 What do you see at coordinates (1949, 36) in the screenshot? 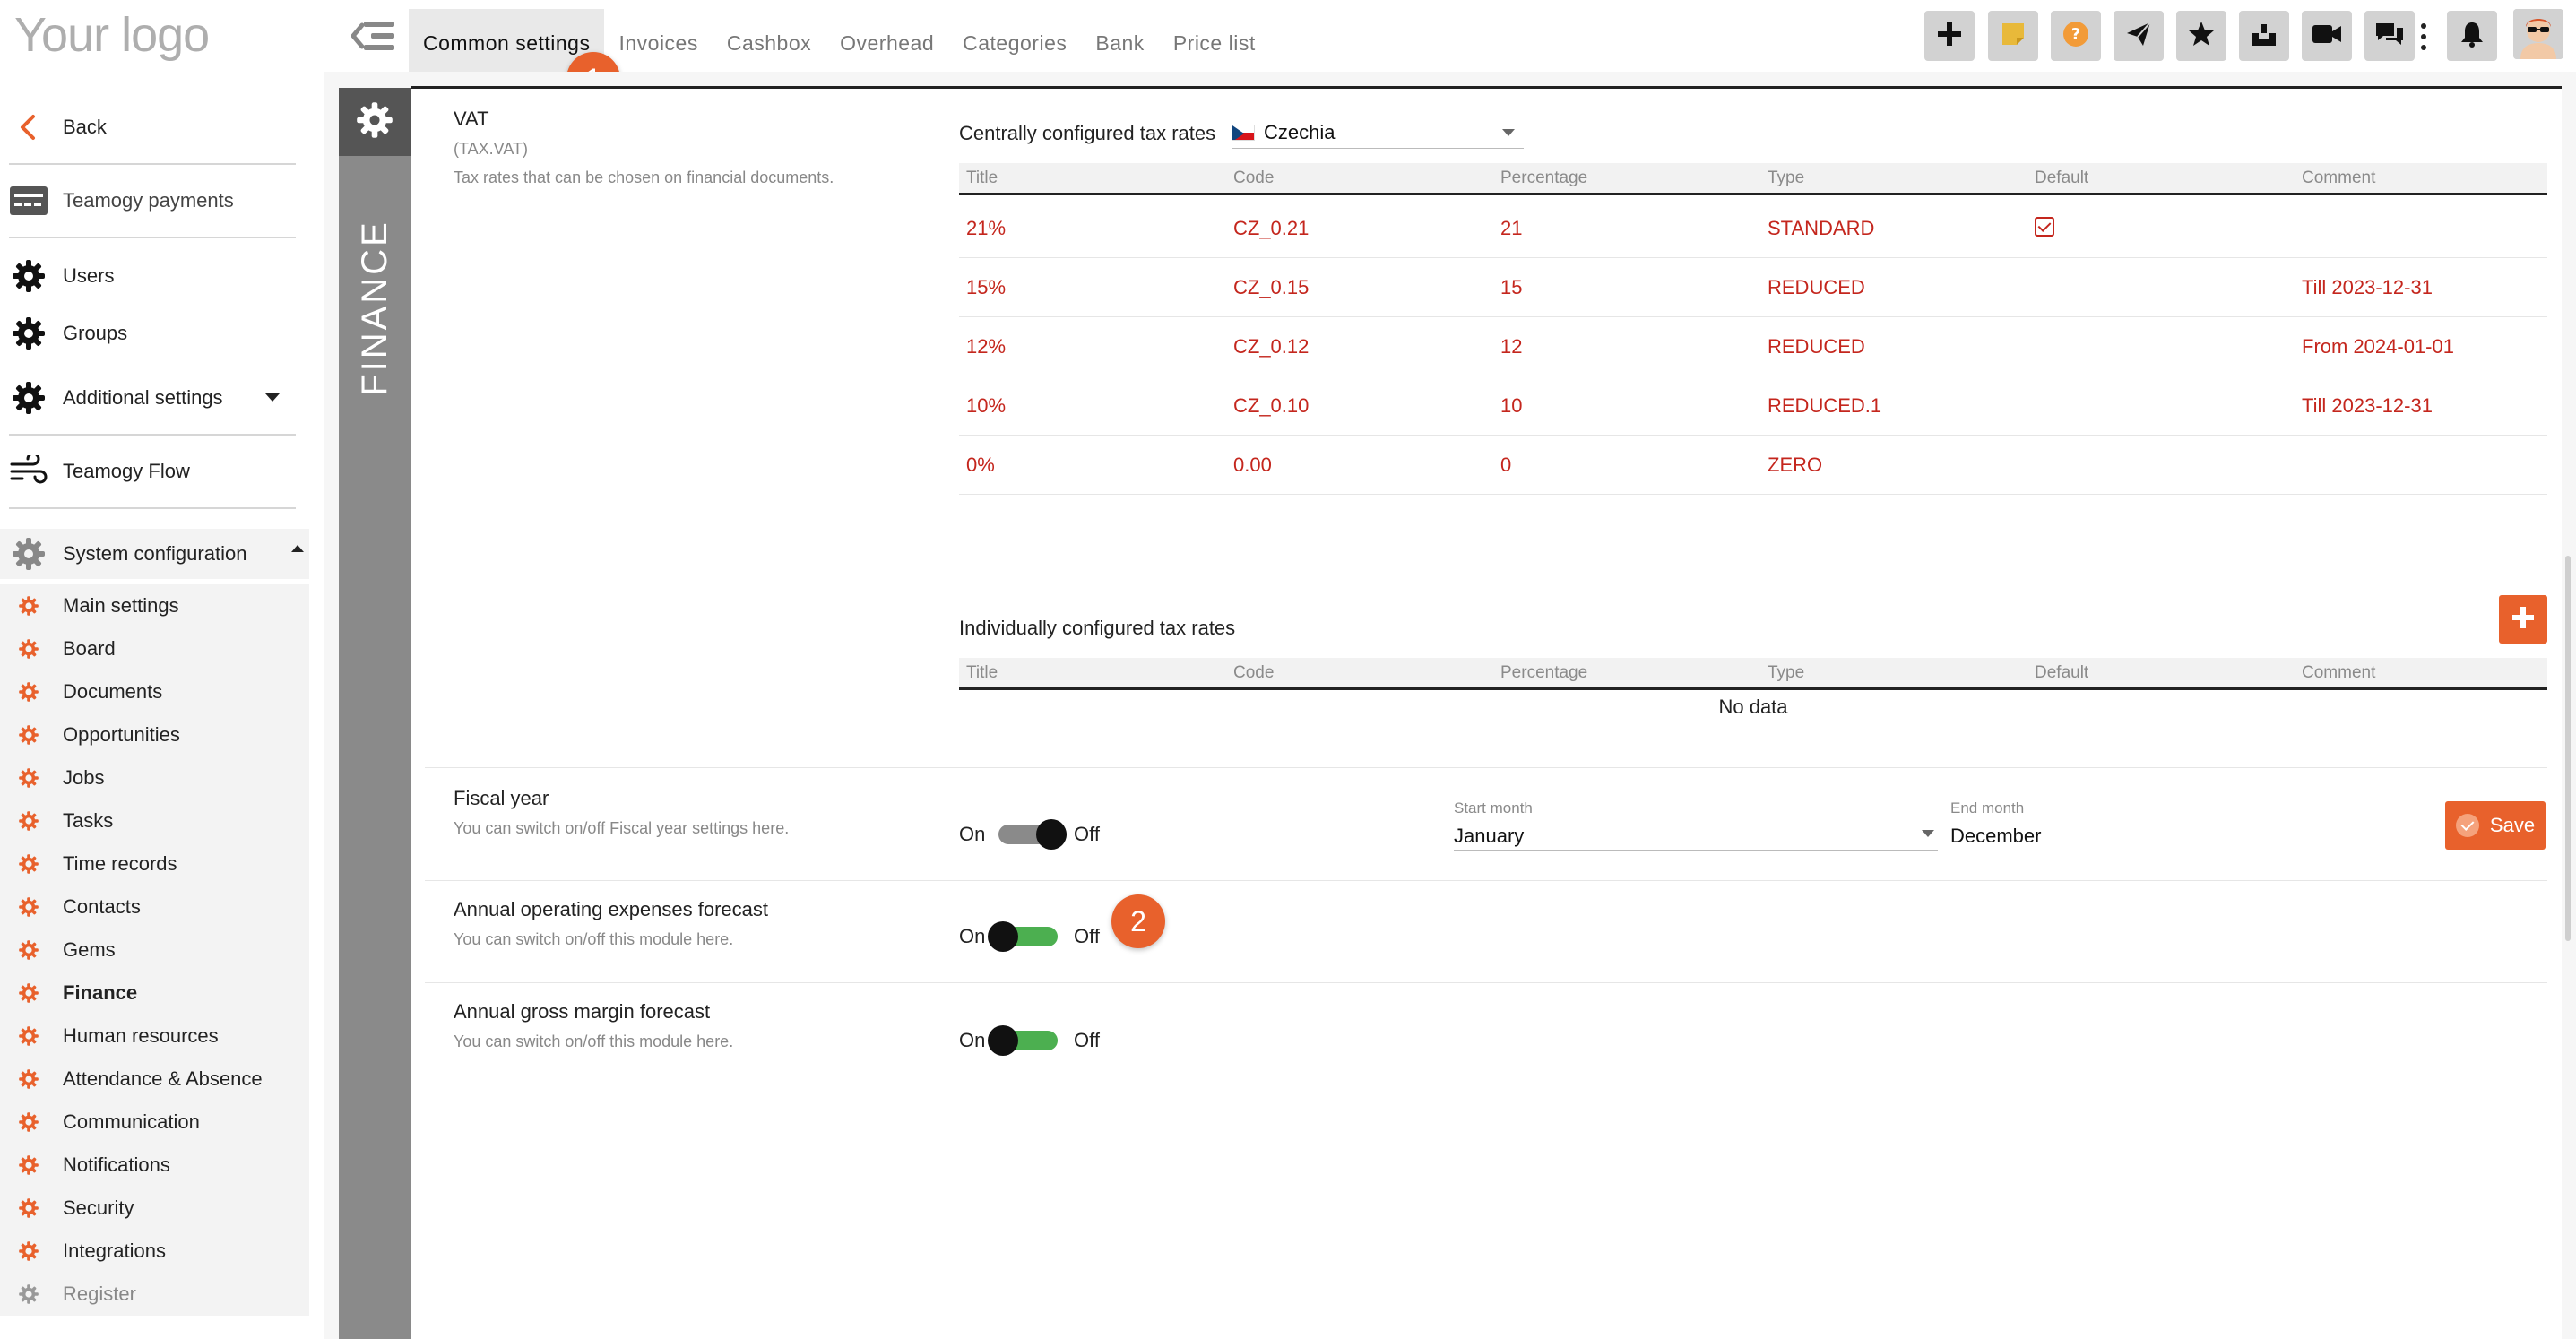
I see `add-button` at bounding box center [1949, 36].